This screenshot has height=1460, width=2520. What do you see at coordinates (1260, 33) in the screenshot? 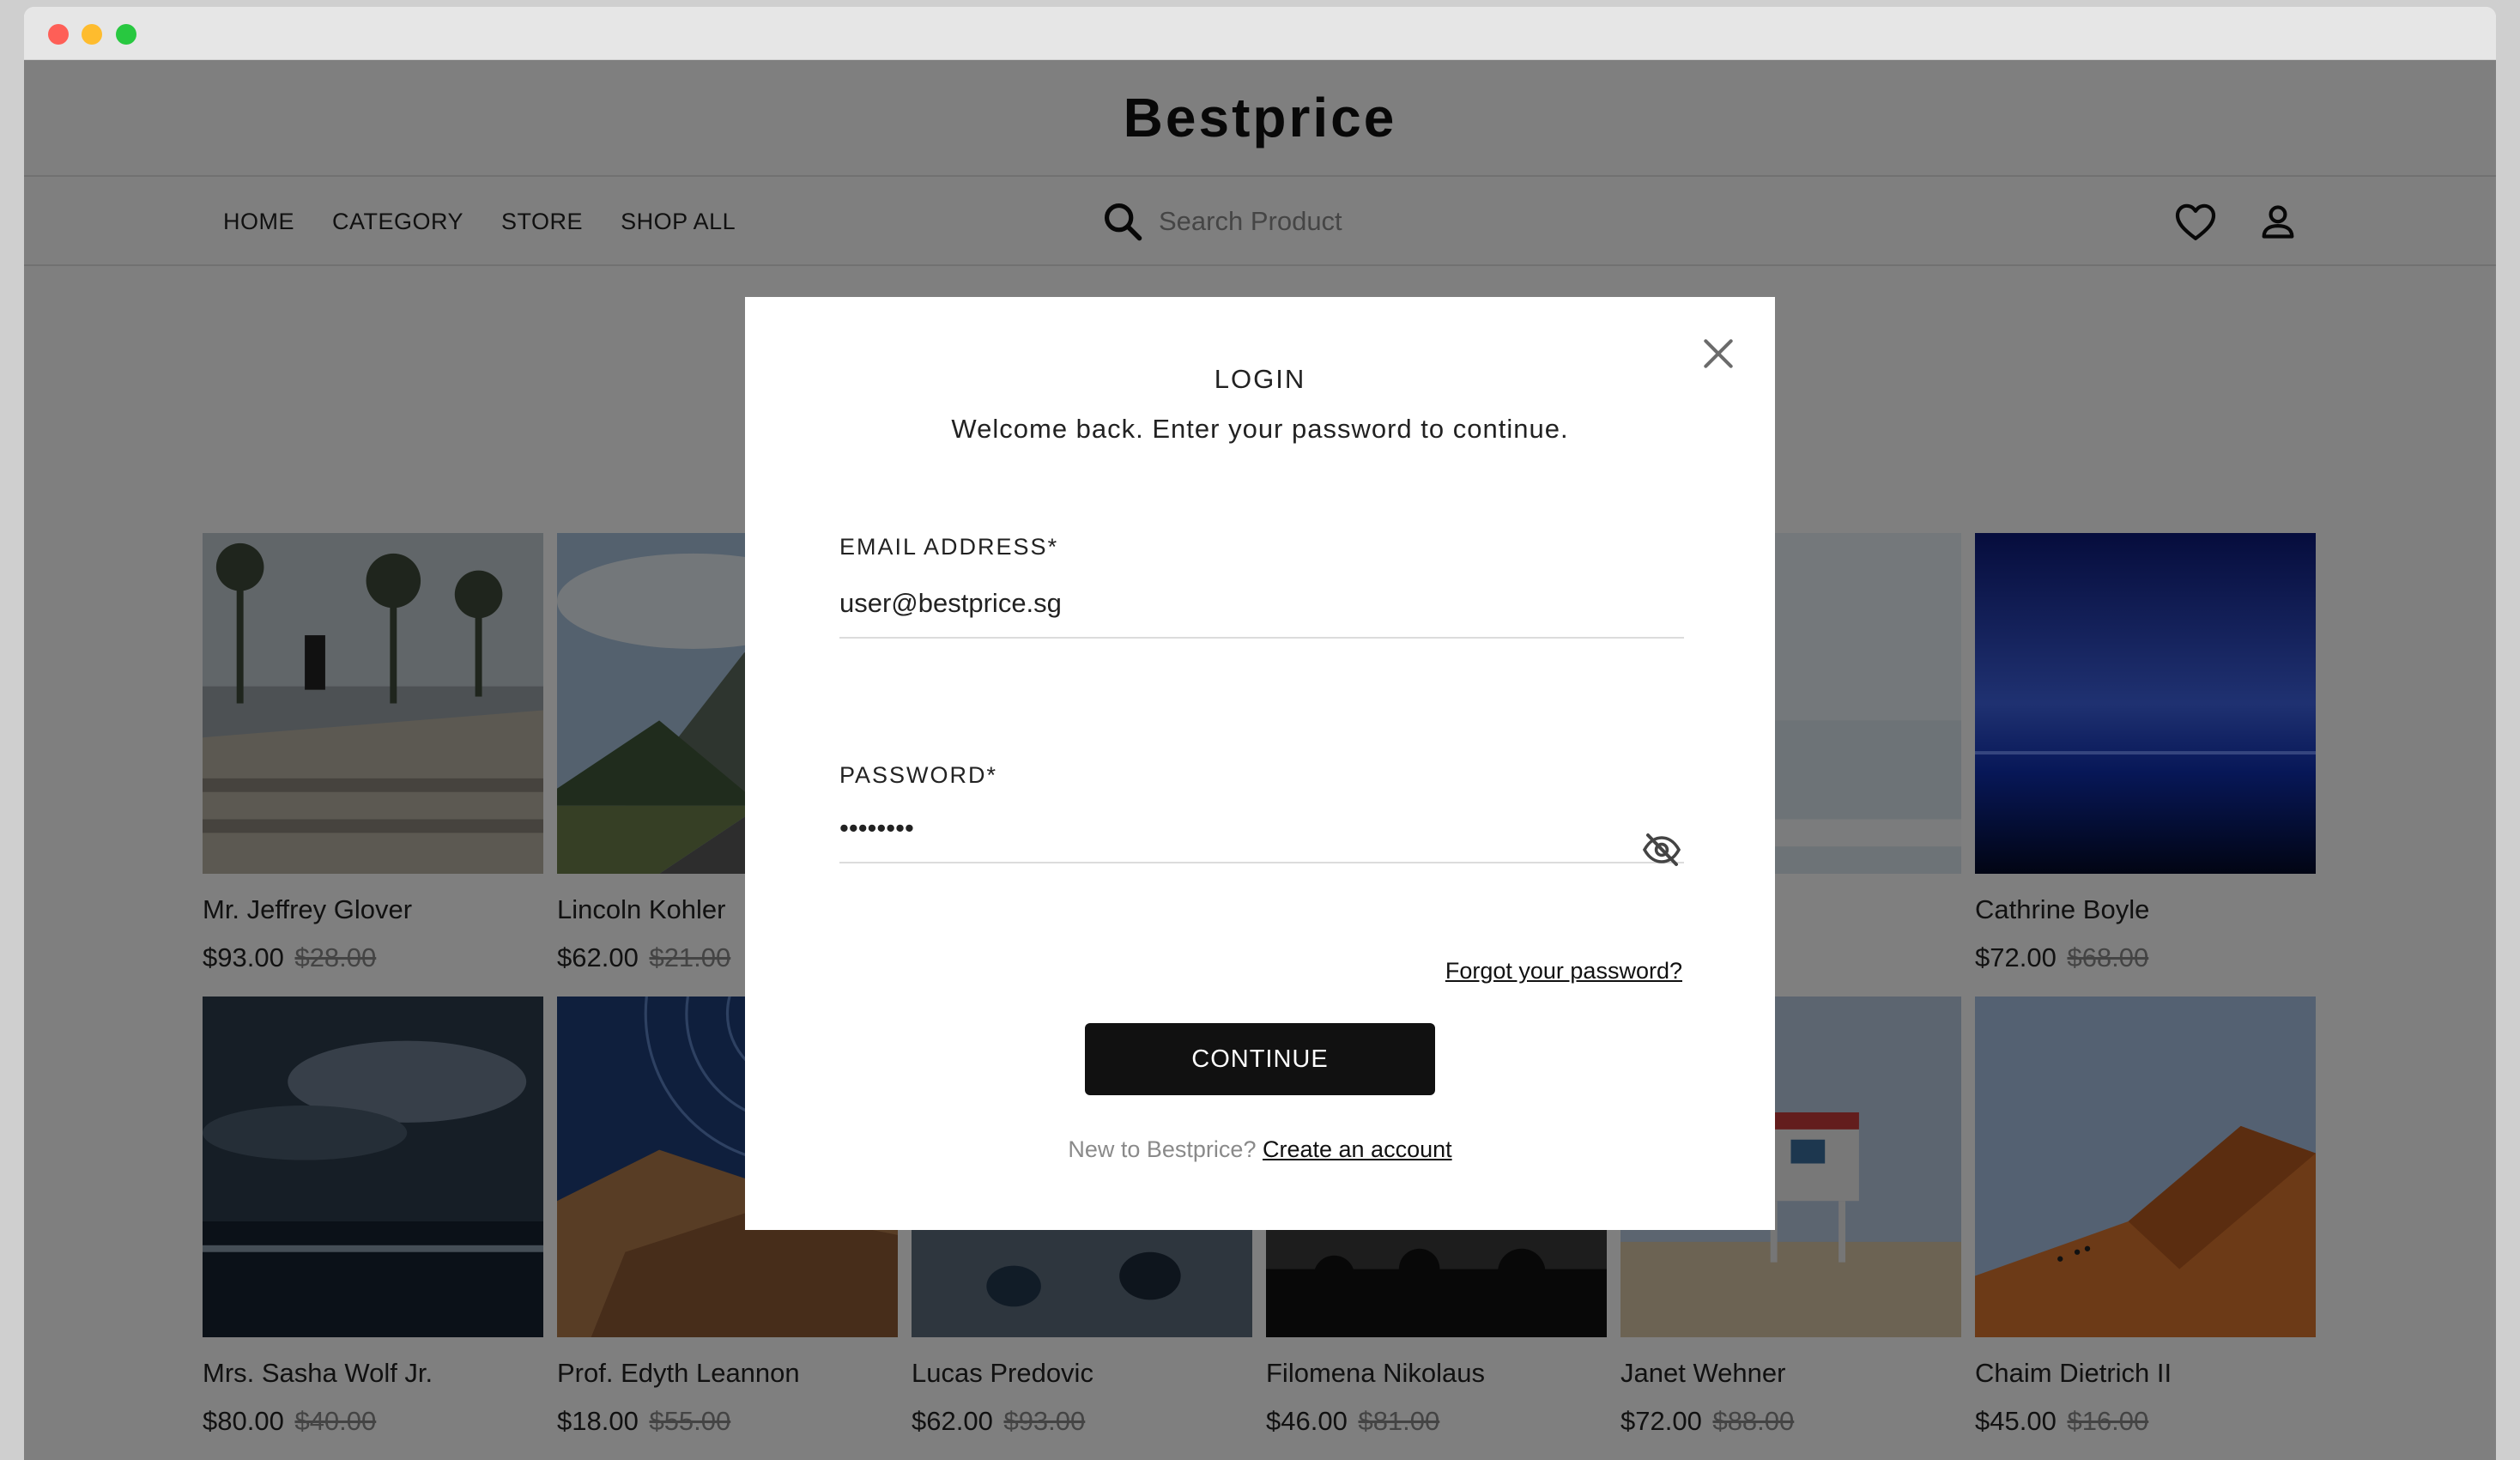
I see `window-titlebar` at bounding box center [1260, 33].